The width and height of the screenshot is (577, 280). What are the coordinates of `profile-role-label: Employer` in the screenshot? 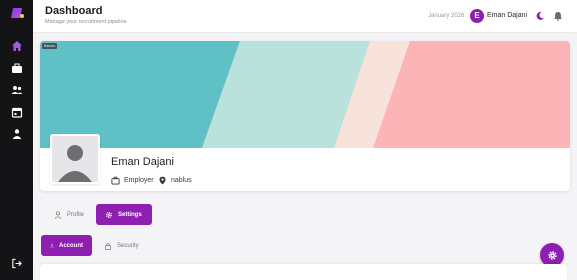 It's located at (139, 180).